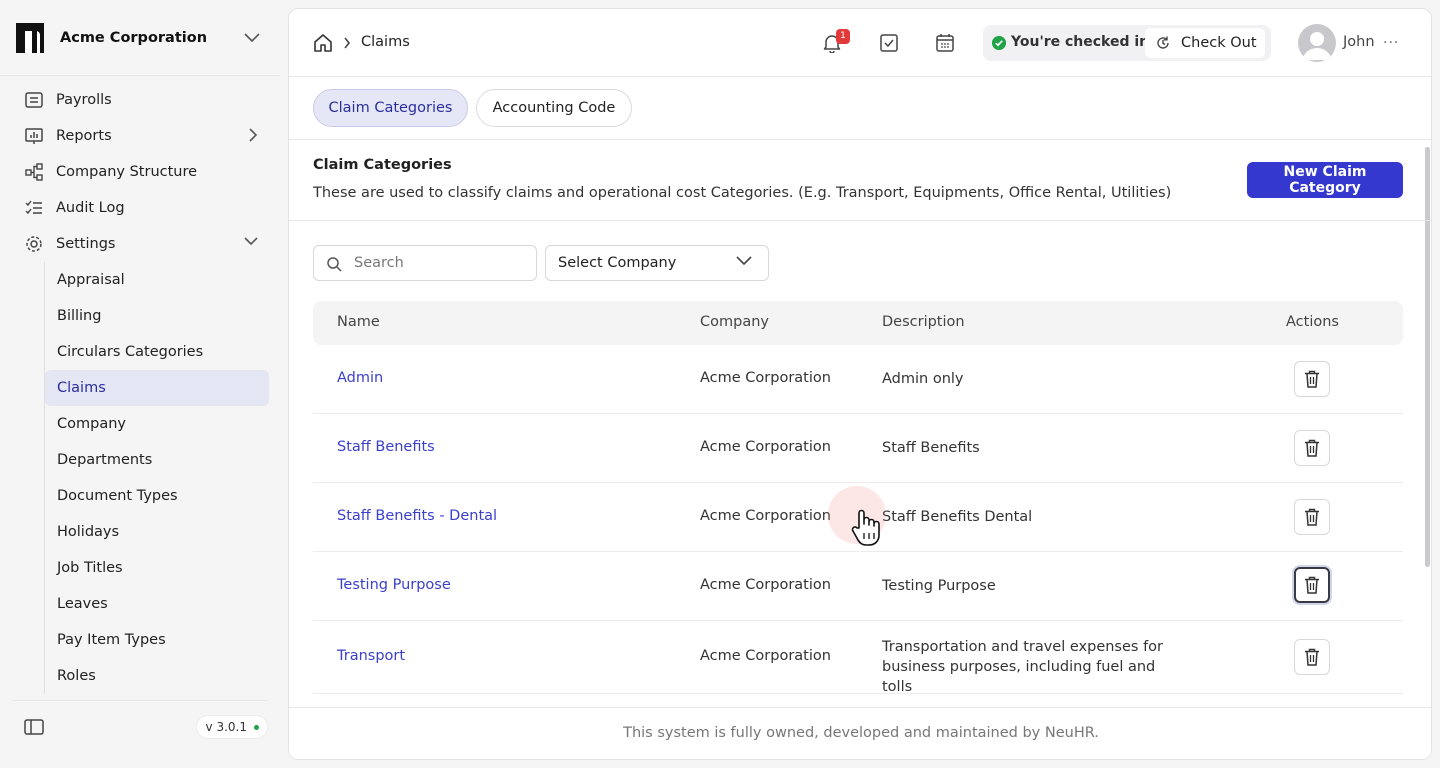 The height and width of the screenshot is (768, 1440). I want to click on category-name-link: Admin, so click(360, 378).